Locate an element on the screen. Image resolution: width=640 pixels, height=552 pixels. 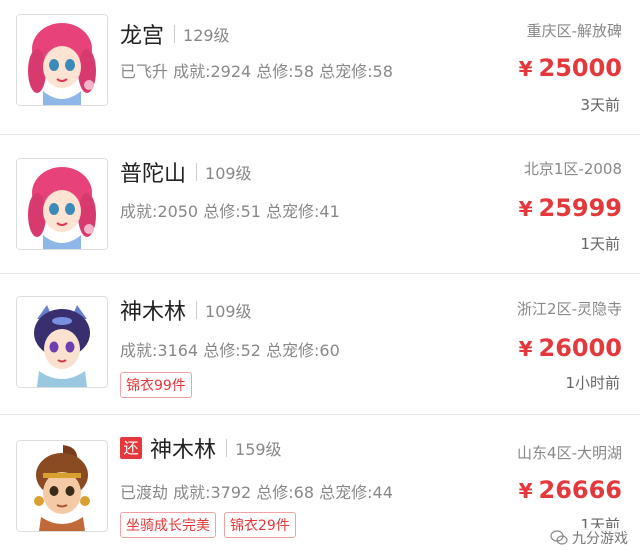
level-label: 159级 is located at coordinates (258, 449).